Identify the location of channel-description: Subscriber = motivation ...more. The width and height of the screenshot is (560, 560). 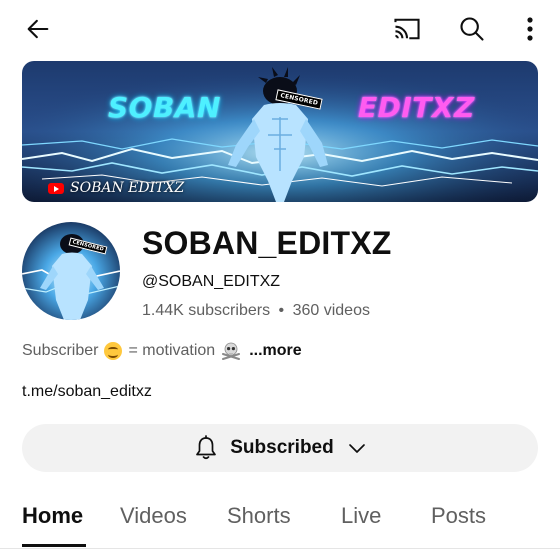
(162, 351).